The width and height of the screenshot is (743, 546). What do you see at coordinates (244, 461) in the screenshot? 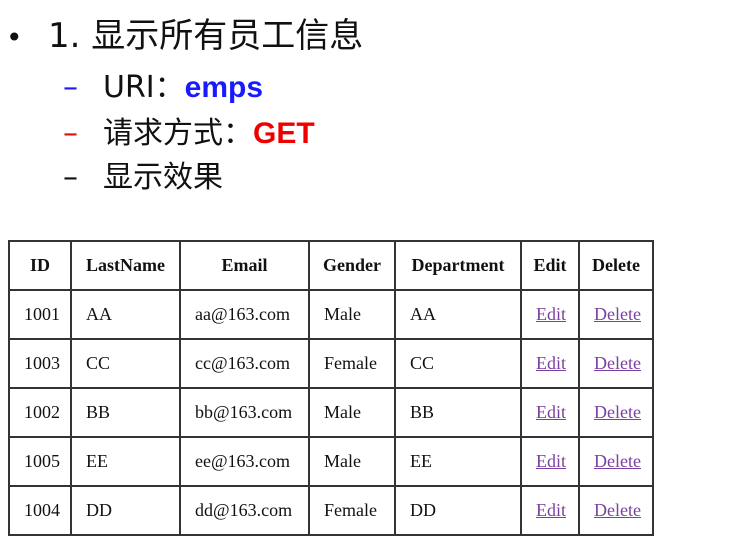
I see `cell-email: ee@163.com` at bounding box center [244, 461].